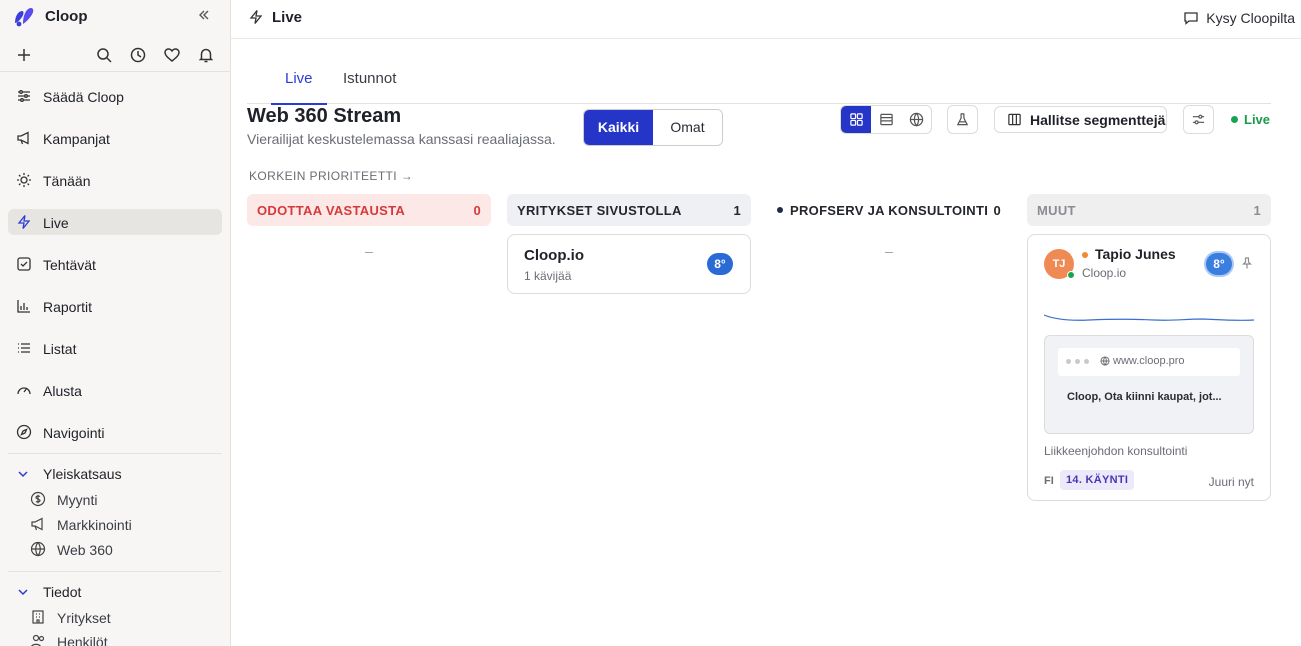 Image resolution: width=1301 pixels, height=646 pixels. I want to click on globe-view-button, so click(916, 119).